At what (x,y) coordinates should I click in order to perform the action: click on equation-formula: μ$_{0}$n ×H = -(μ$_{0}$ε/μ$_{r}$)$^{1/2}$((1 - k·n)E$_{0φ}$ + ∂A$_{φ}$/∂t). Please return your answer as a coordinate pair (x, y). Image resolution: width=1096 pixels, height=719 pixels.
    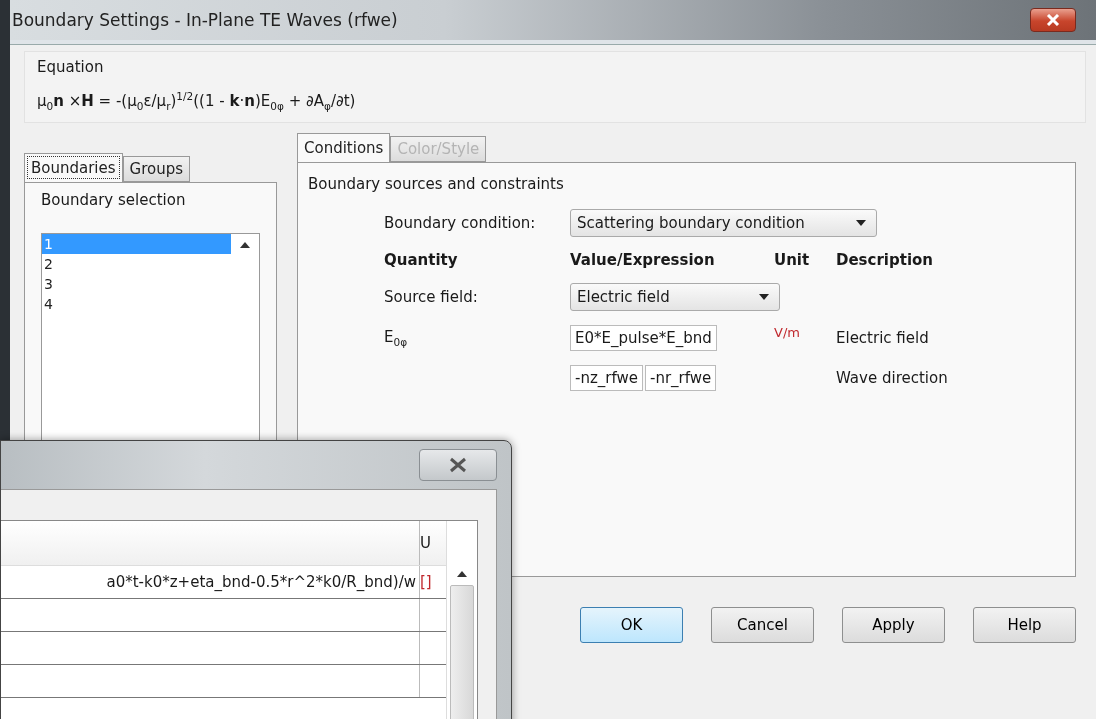
    Looking at the image, I should click on (197, 101).